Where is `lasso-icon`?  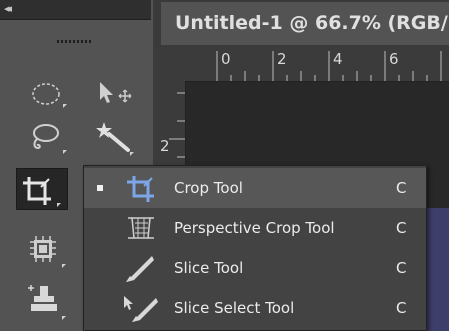
lasso-icon is located at coordinates (50, 139).